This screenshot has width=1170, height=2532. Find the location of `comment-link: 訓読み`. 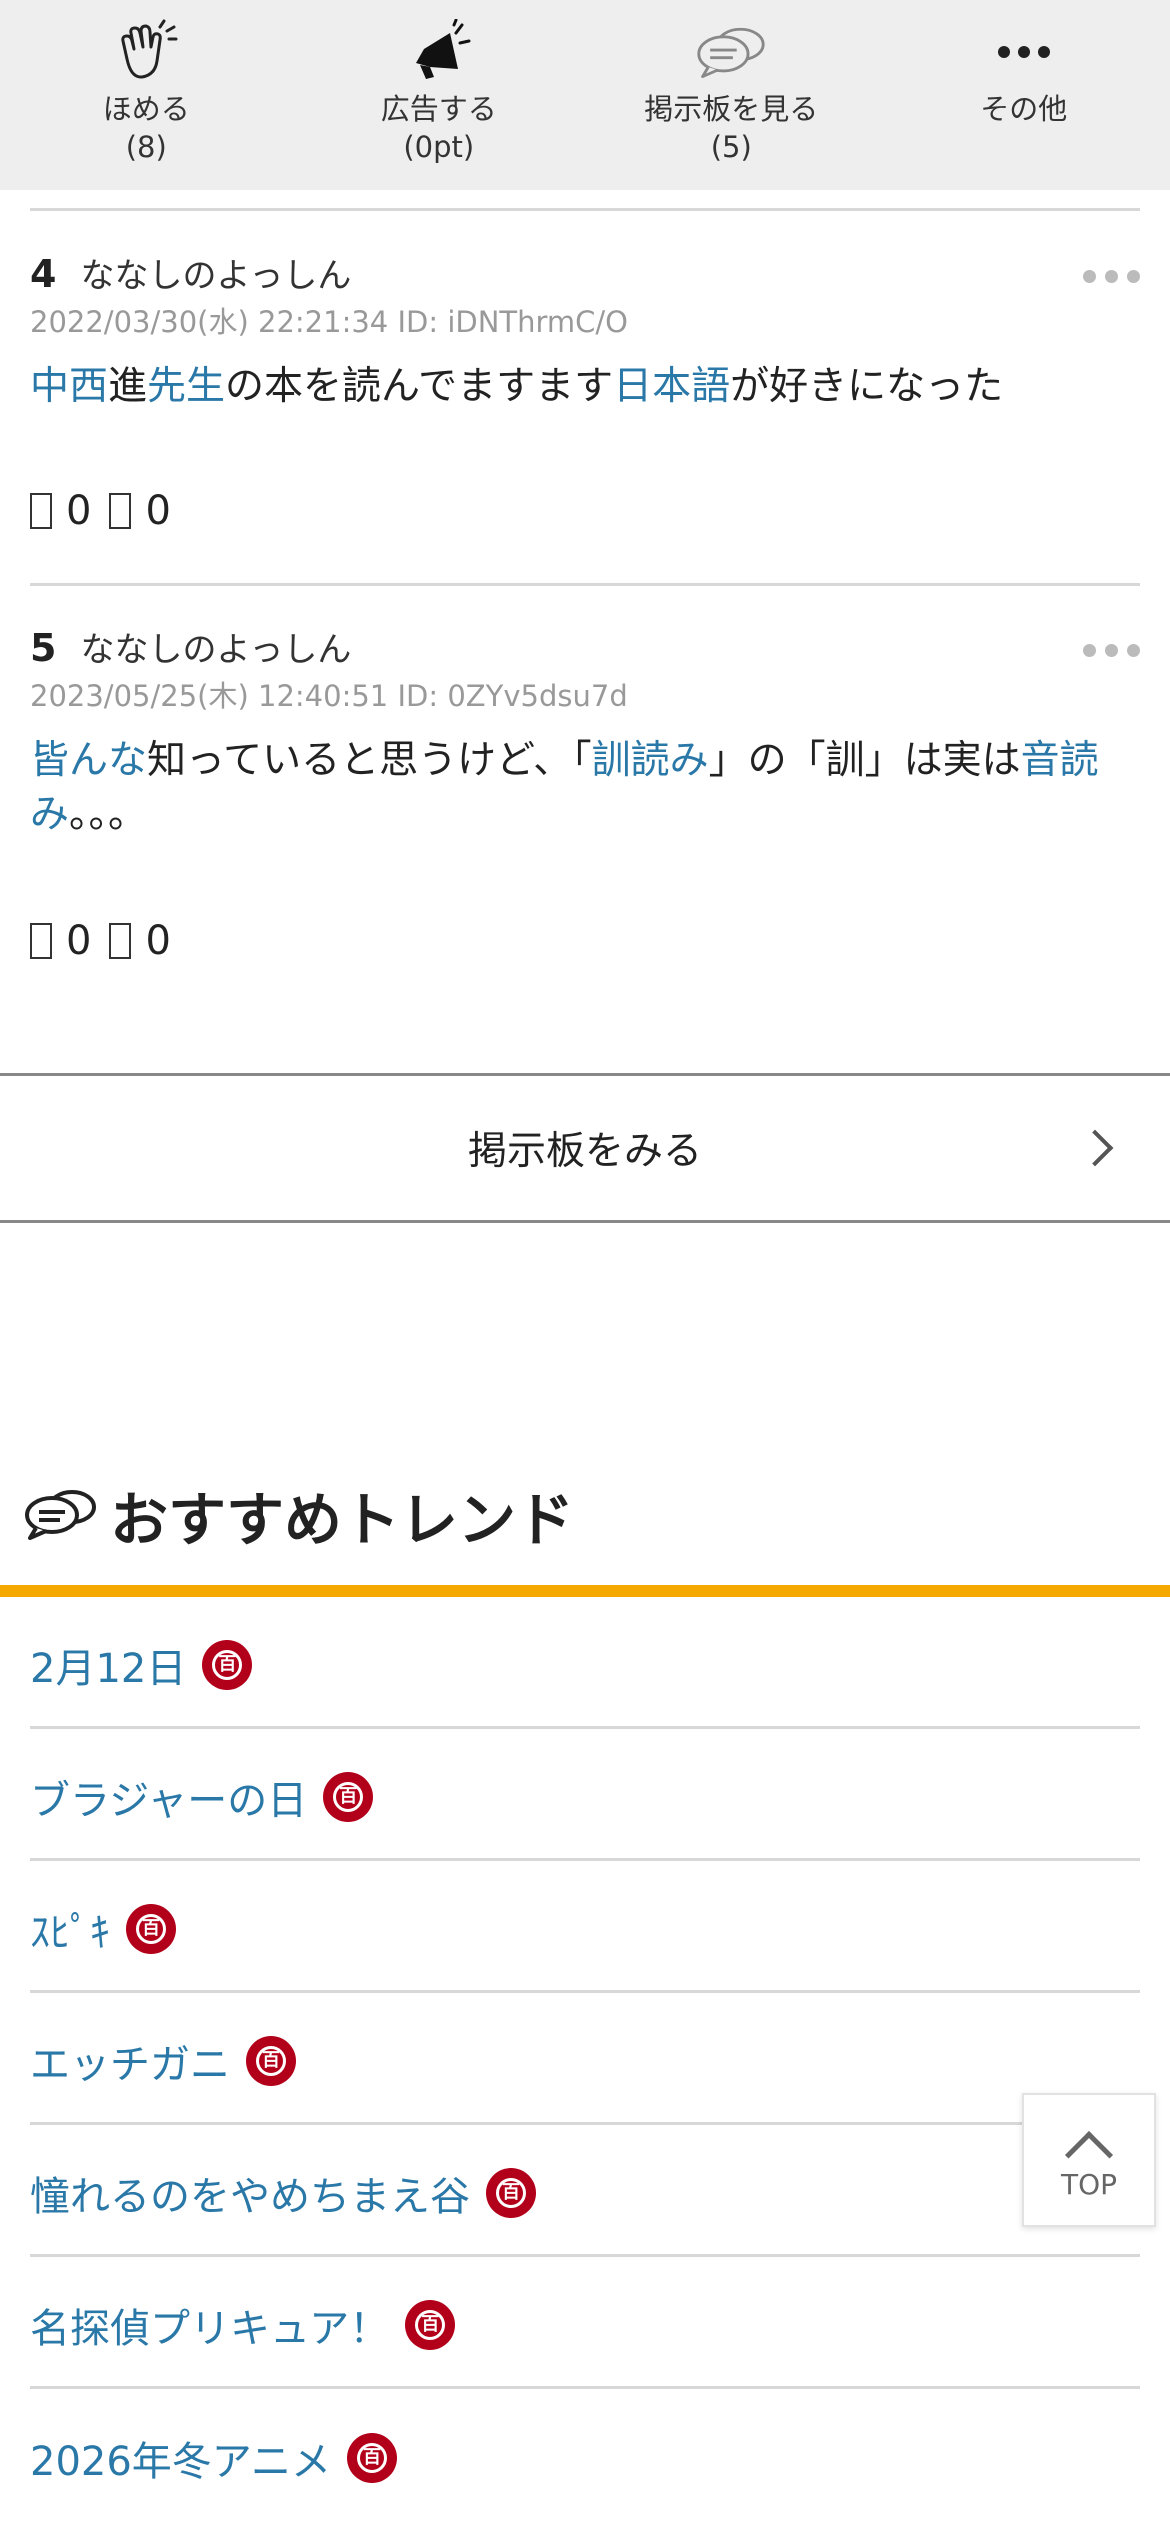

comment-link: 訓読み is located at coordinates (650, 760).